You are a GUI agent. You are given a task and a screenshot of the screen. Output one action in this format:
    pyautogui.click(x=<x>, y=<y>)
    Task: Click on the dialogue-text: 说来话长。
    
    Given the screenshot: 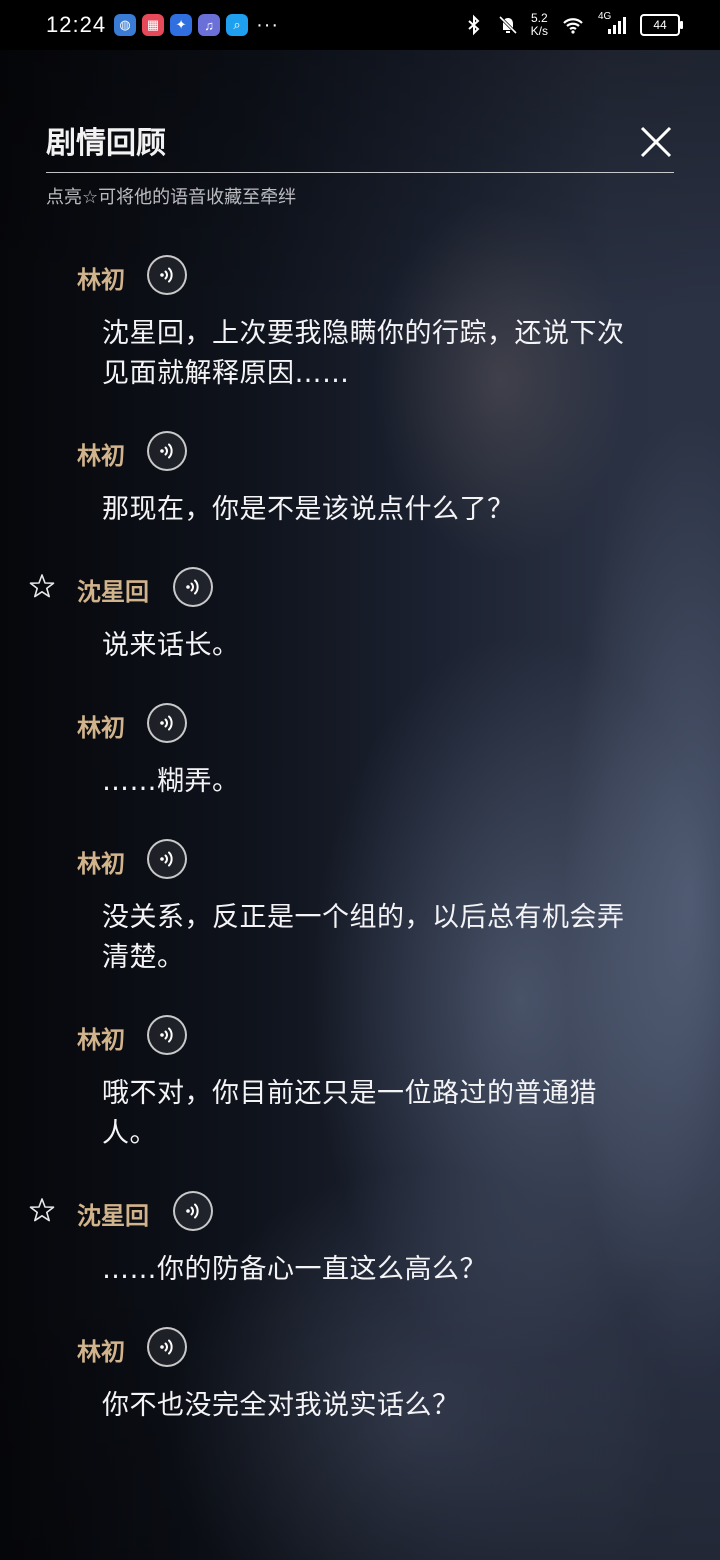 What is the action you would take?
    pyautogui.click(x=171, y=645)
    